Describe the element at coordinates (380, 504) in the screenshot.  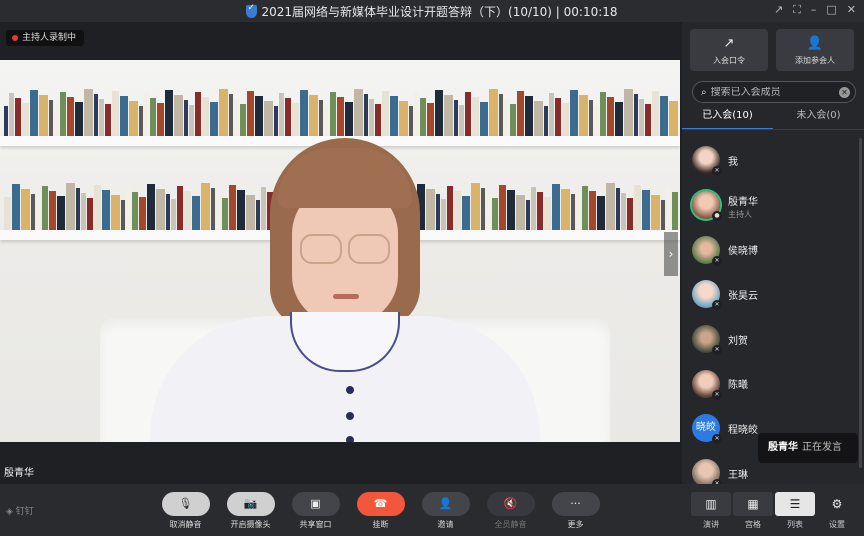
I see `phone-hangup-icon: ☎` at that location.